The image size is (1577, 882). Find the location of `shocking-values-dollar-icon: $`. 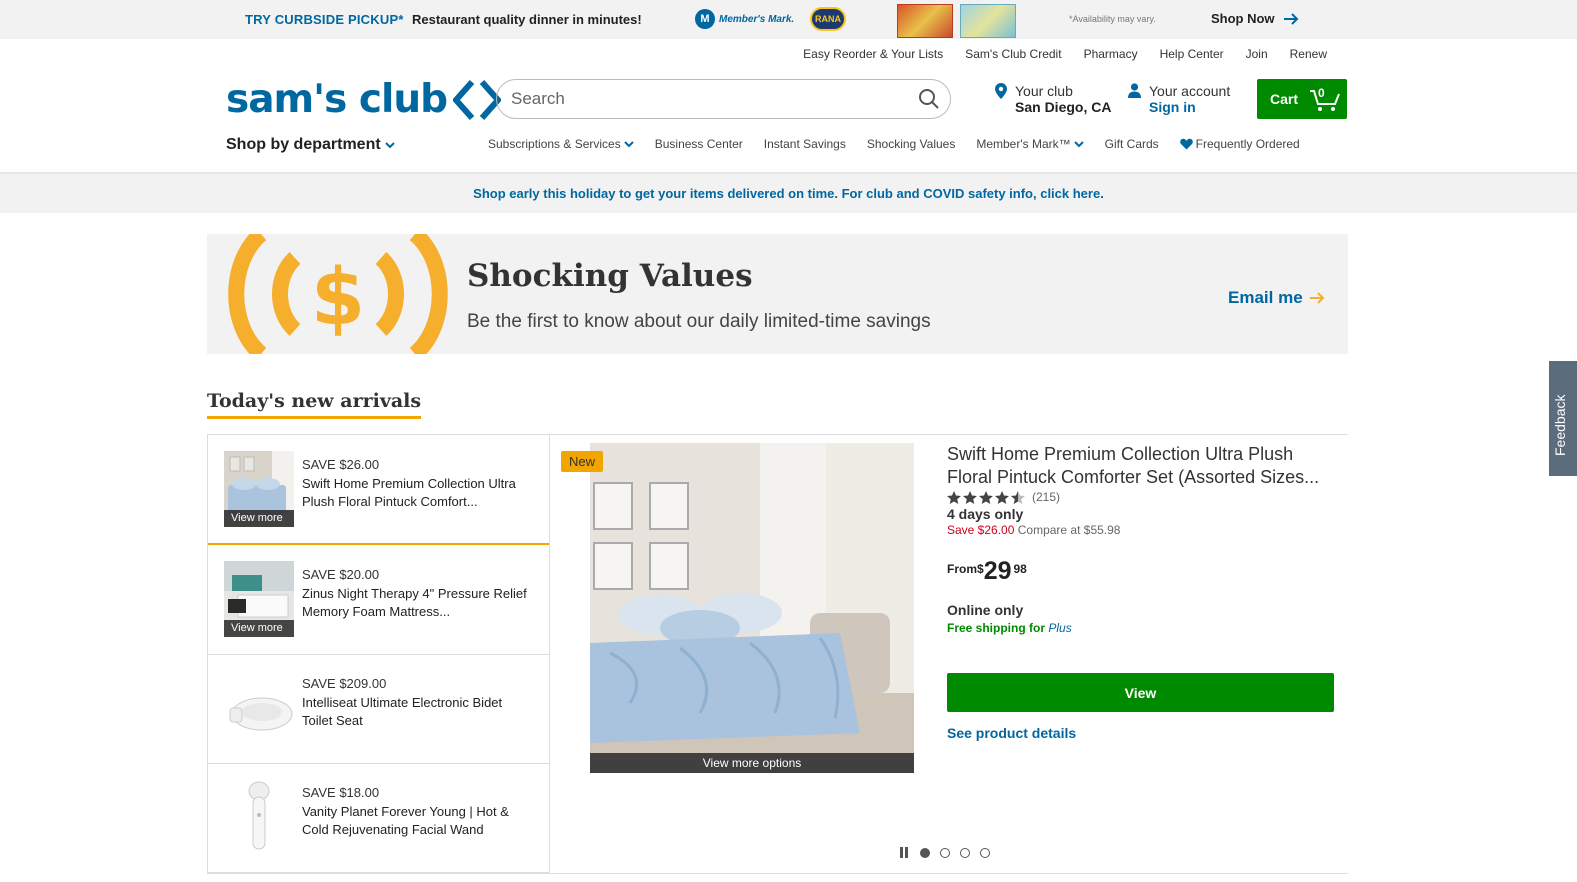

shocking-values-dollar-icon: $ is located at coordinates (338, 294).